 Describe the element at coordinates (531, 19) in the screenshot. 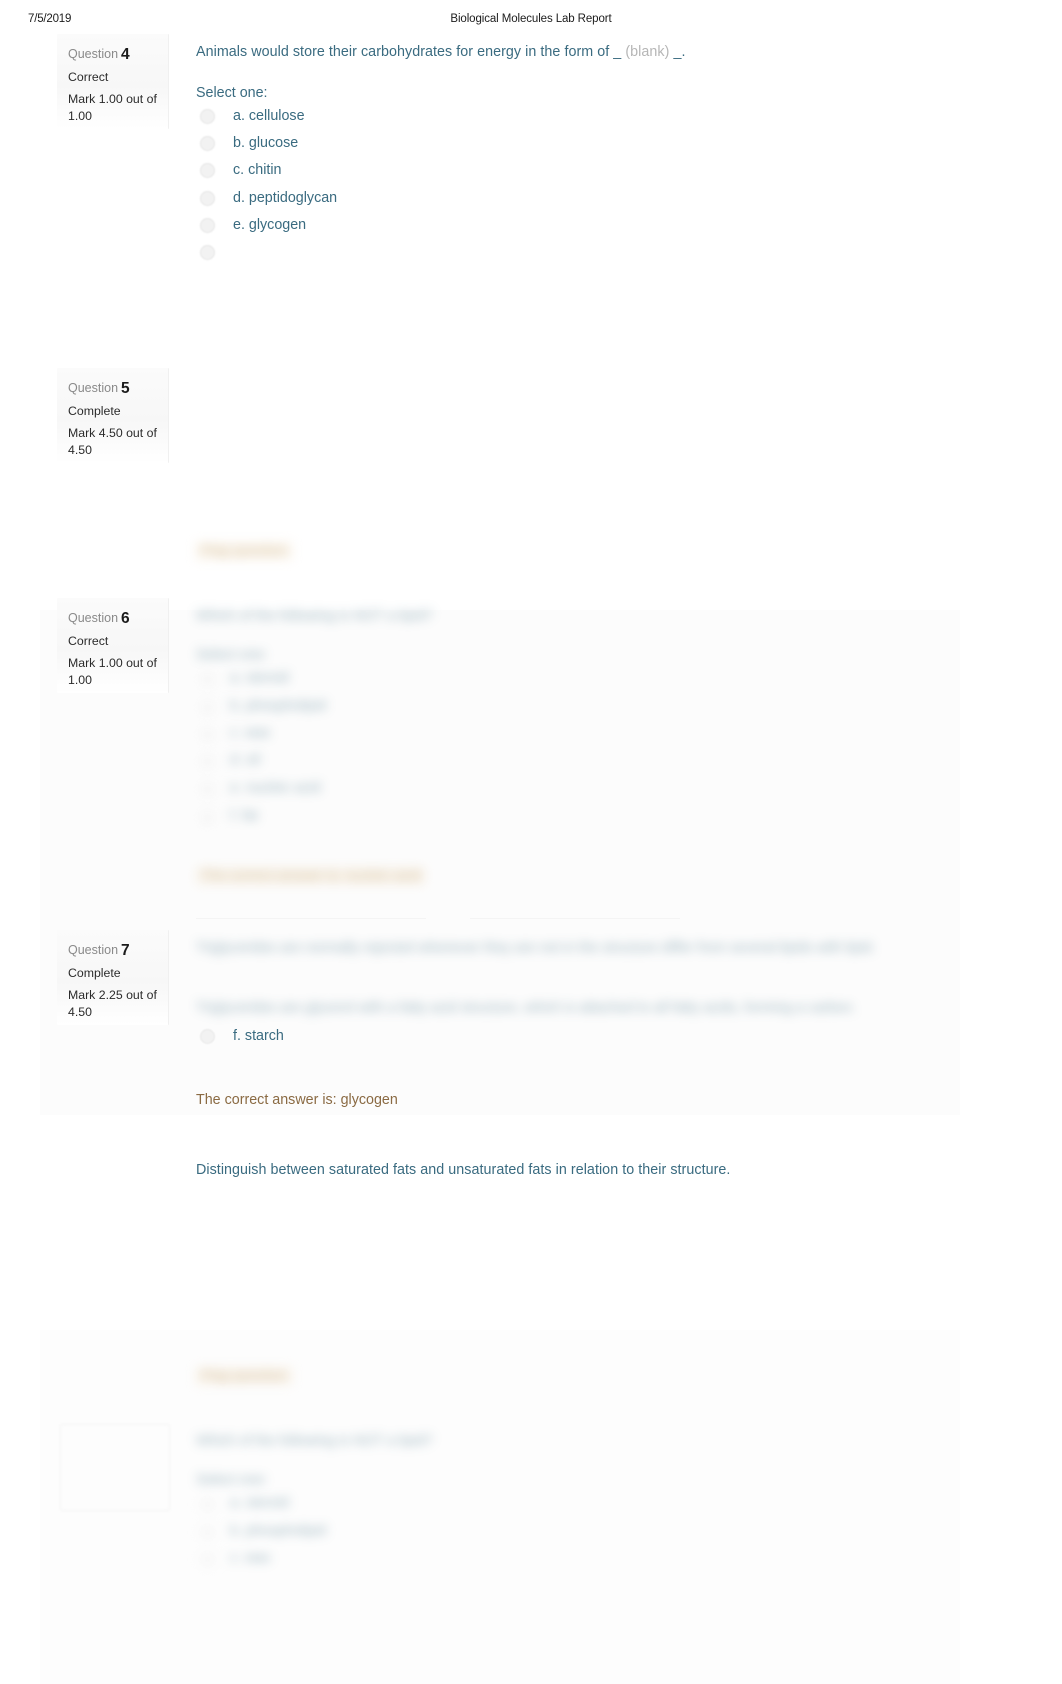

I see `document-title: Biological Molecules Lab Report` at that location.